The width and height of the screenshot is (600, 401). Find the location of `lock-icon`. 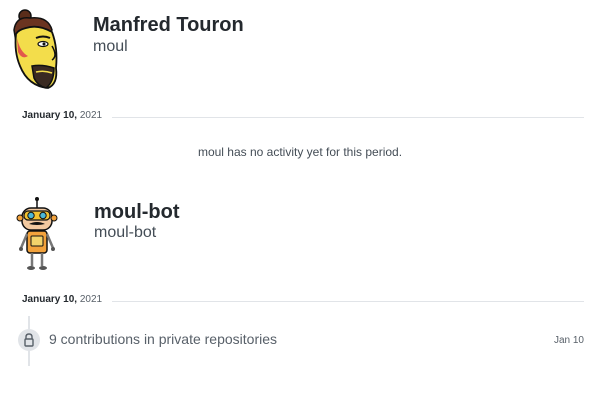

lock-icon is located at coordinates (29, 340).